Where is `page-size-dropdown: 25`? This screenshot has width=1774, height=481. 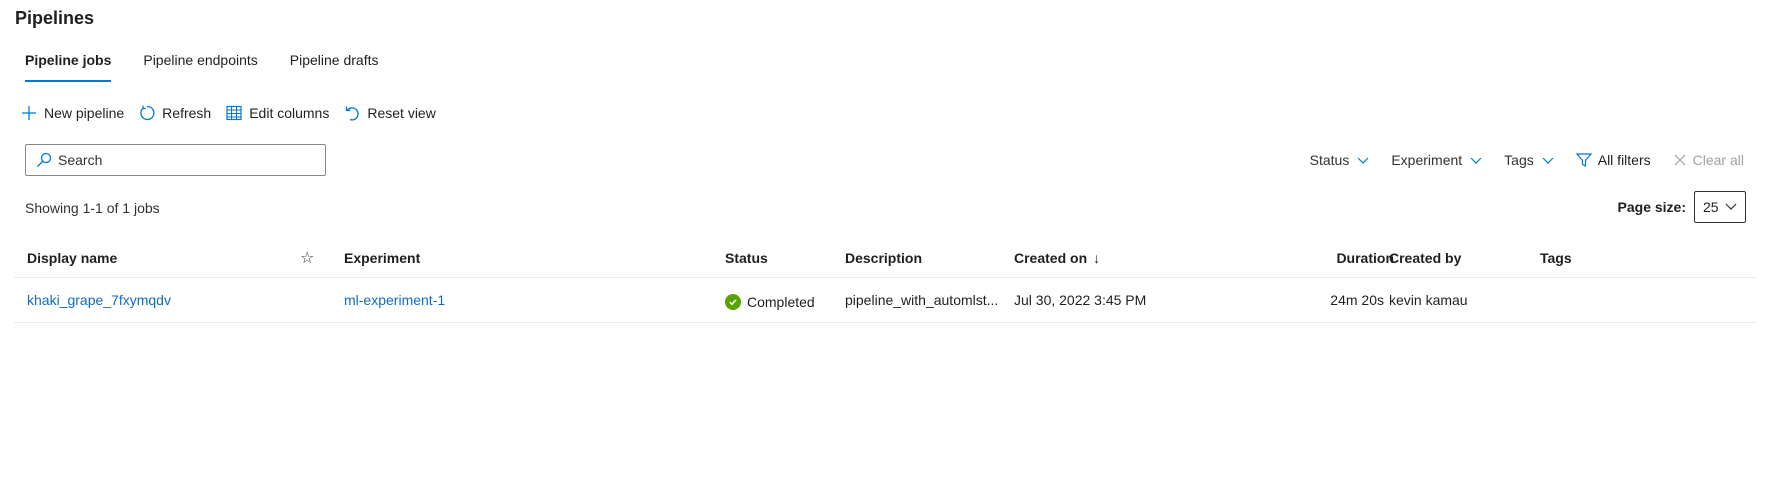
page-size-dropdown: 25 is located at coordinates (1720, 207).